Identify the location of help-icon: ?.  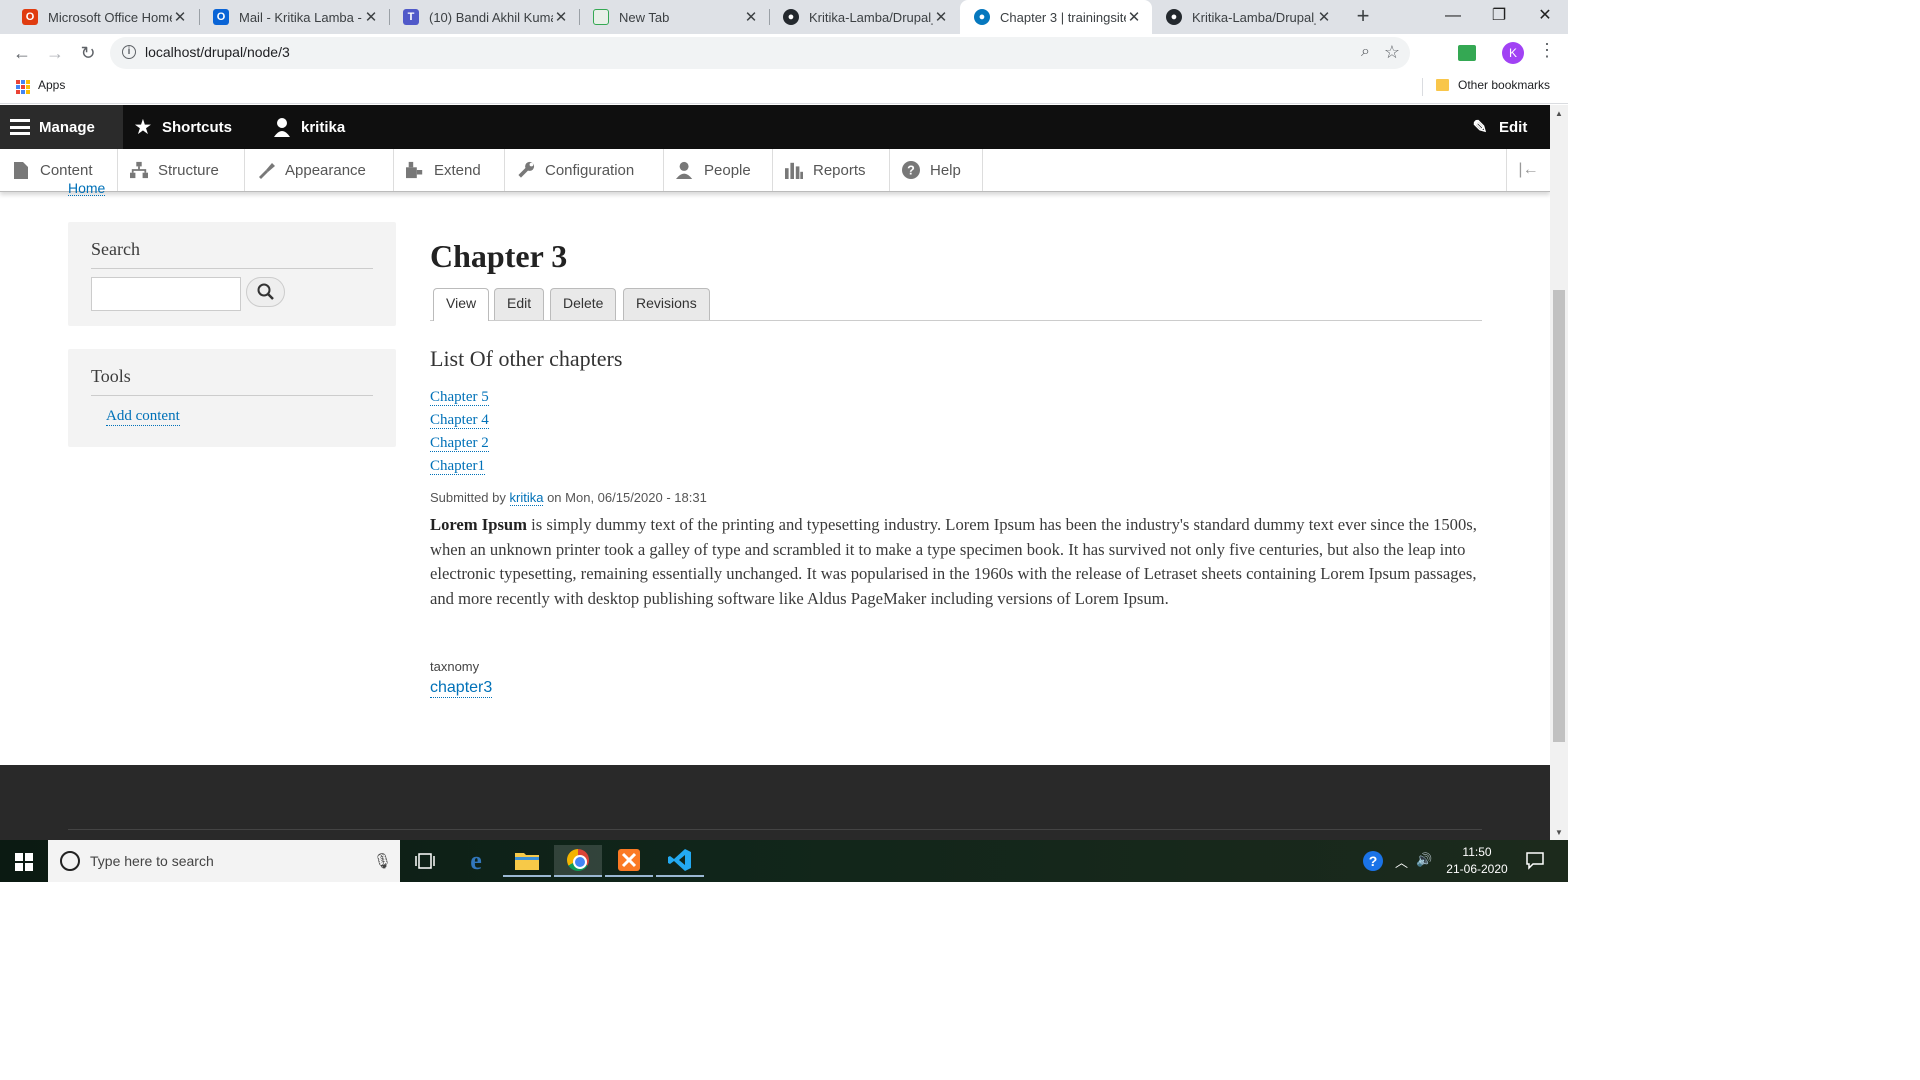
(911, 170).